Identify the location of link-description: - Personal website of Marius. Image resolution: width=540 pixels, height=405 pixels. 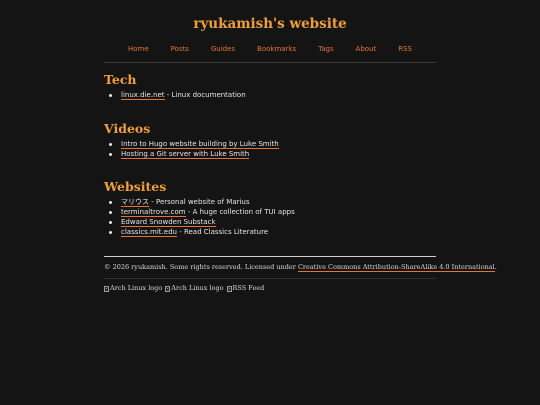
(199, 202).